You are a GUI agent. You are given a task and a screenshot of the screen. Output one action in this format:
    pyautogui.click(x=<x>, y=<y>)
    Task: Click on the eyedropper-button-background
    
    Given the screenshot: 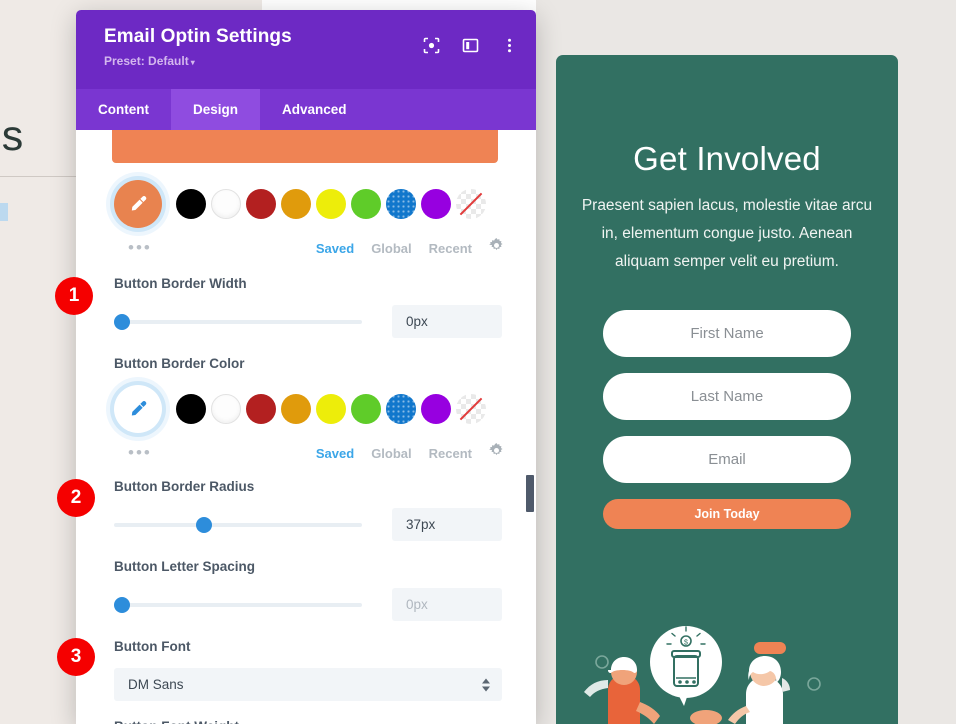 What is the action you would take?
    pyautogui.click(x=138, y=204)
    